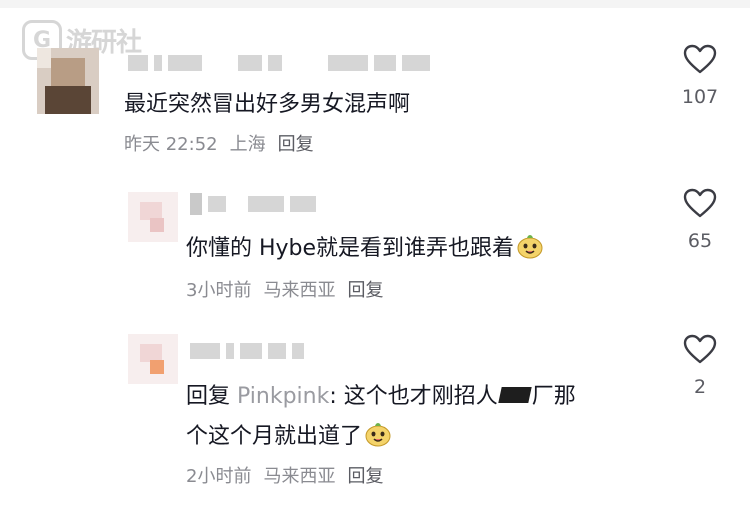 The height and width of the screenshot is (517, 750). I want to click on comment-time: 3小时前, so click(219, 290).